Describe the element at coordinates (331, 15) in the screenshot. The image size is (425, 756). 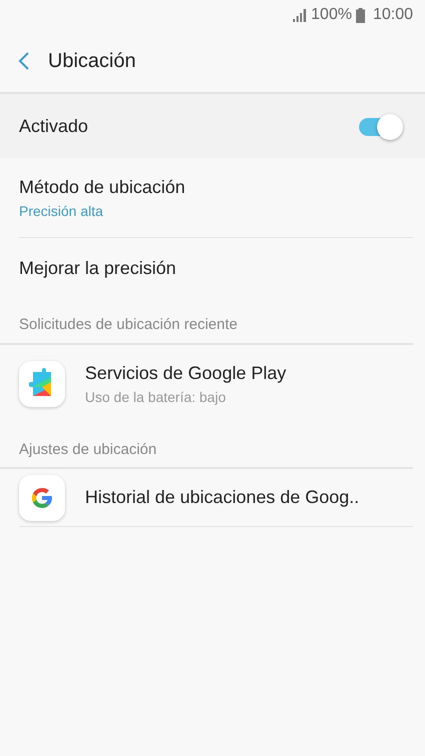
I see `battery-percentage: 100%` at that location.